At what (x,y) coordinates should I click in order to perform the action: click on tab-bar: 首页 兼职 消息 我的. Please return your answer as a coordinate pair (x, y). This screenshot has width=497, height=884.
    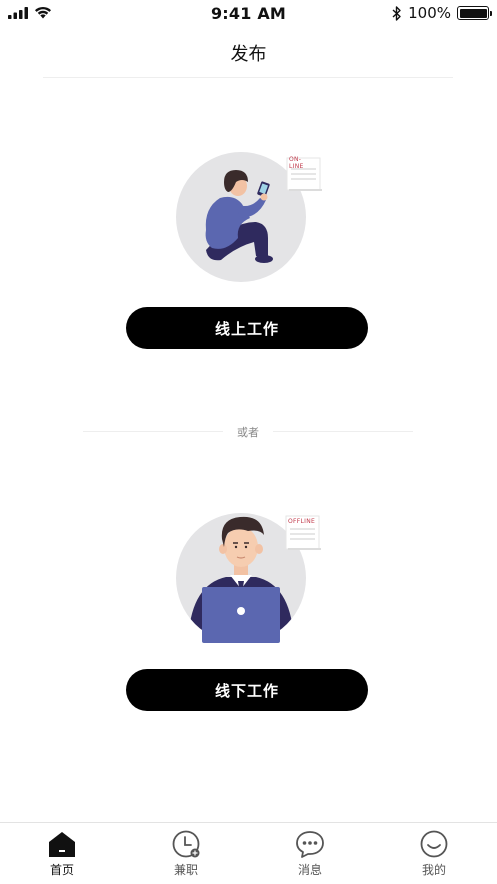
    Looking at the image, I should click on (248, 853).